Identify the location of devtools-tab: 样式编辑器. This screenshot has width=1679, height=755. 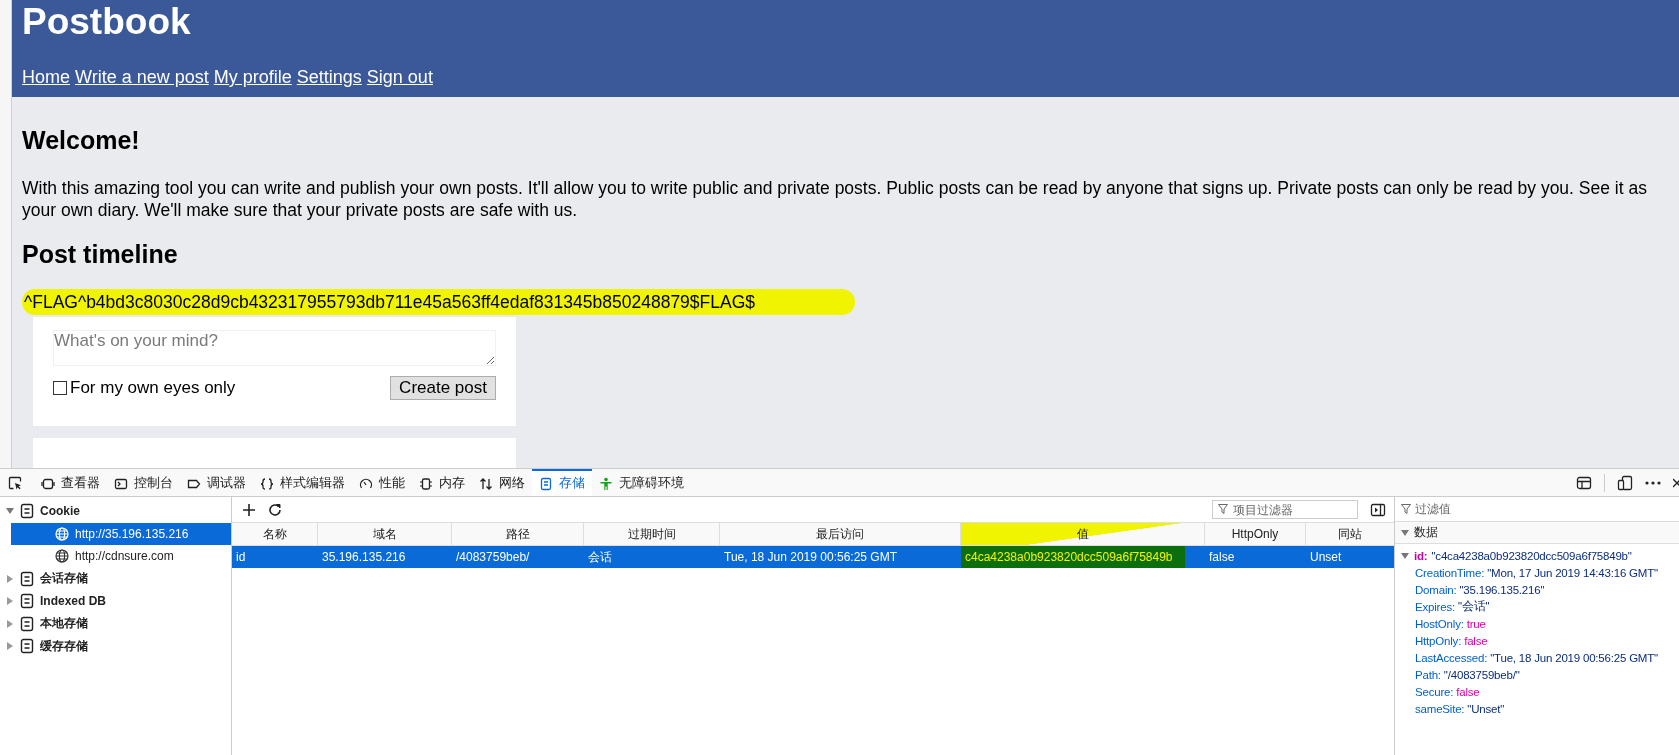
(302, 482).